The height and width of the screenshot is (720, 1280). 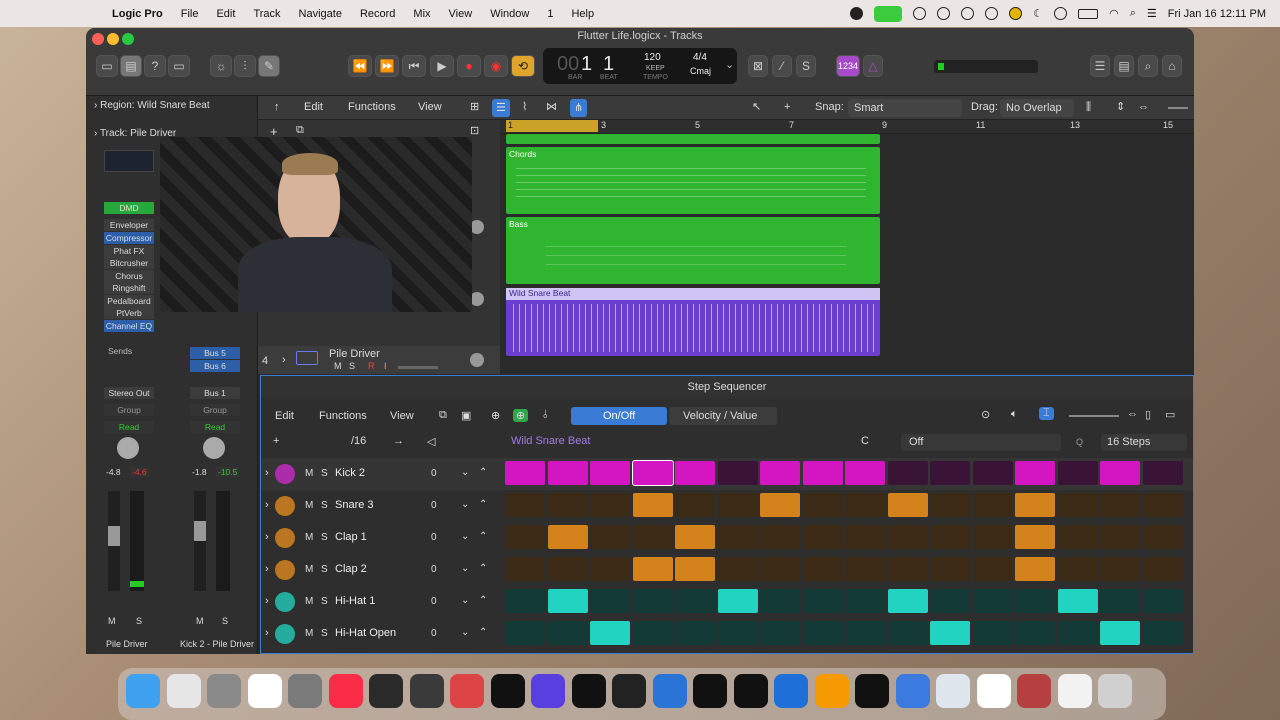 I want to click on dock-capcut-icon, so click(x=872, y=691).